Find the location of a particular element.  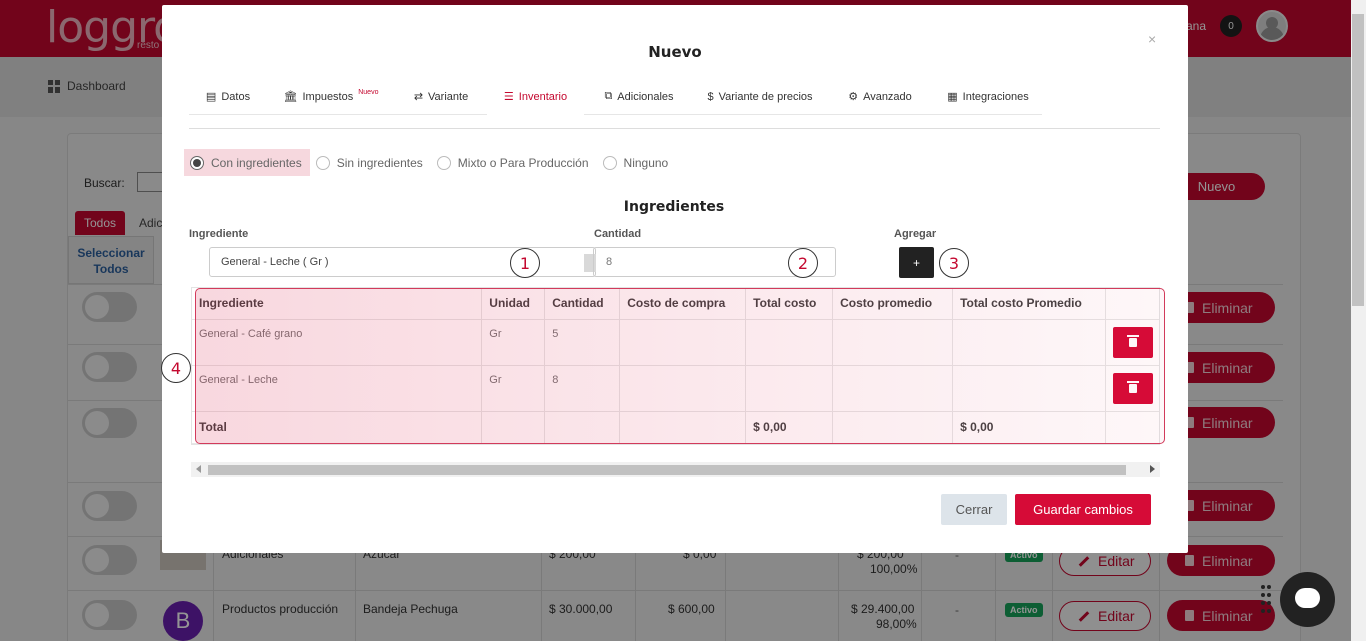

annotation-marker-2: 2 is located at coordinates (803, 263).